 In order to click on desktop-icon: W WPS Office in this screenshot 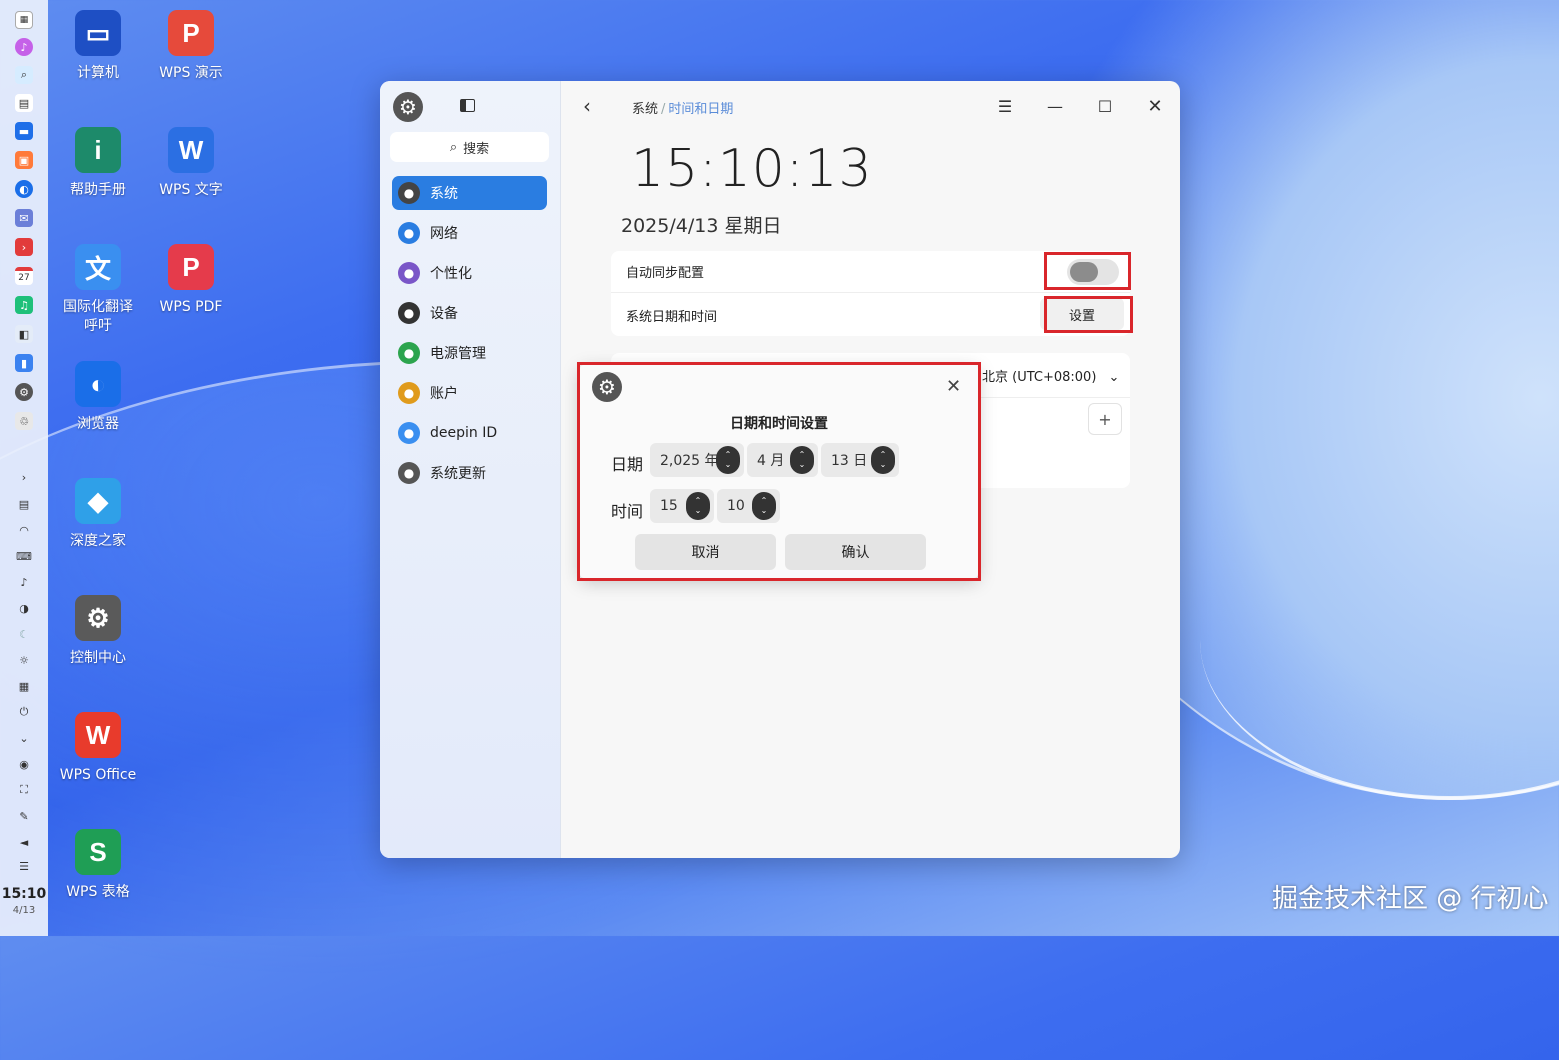, I will do `click(98, 748)`.